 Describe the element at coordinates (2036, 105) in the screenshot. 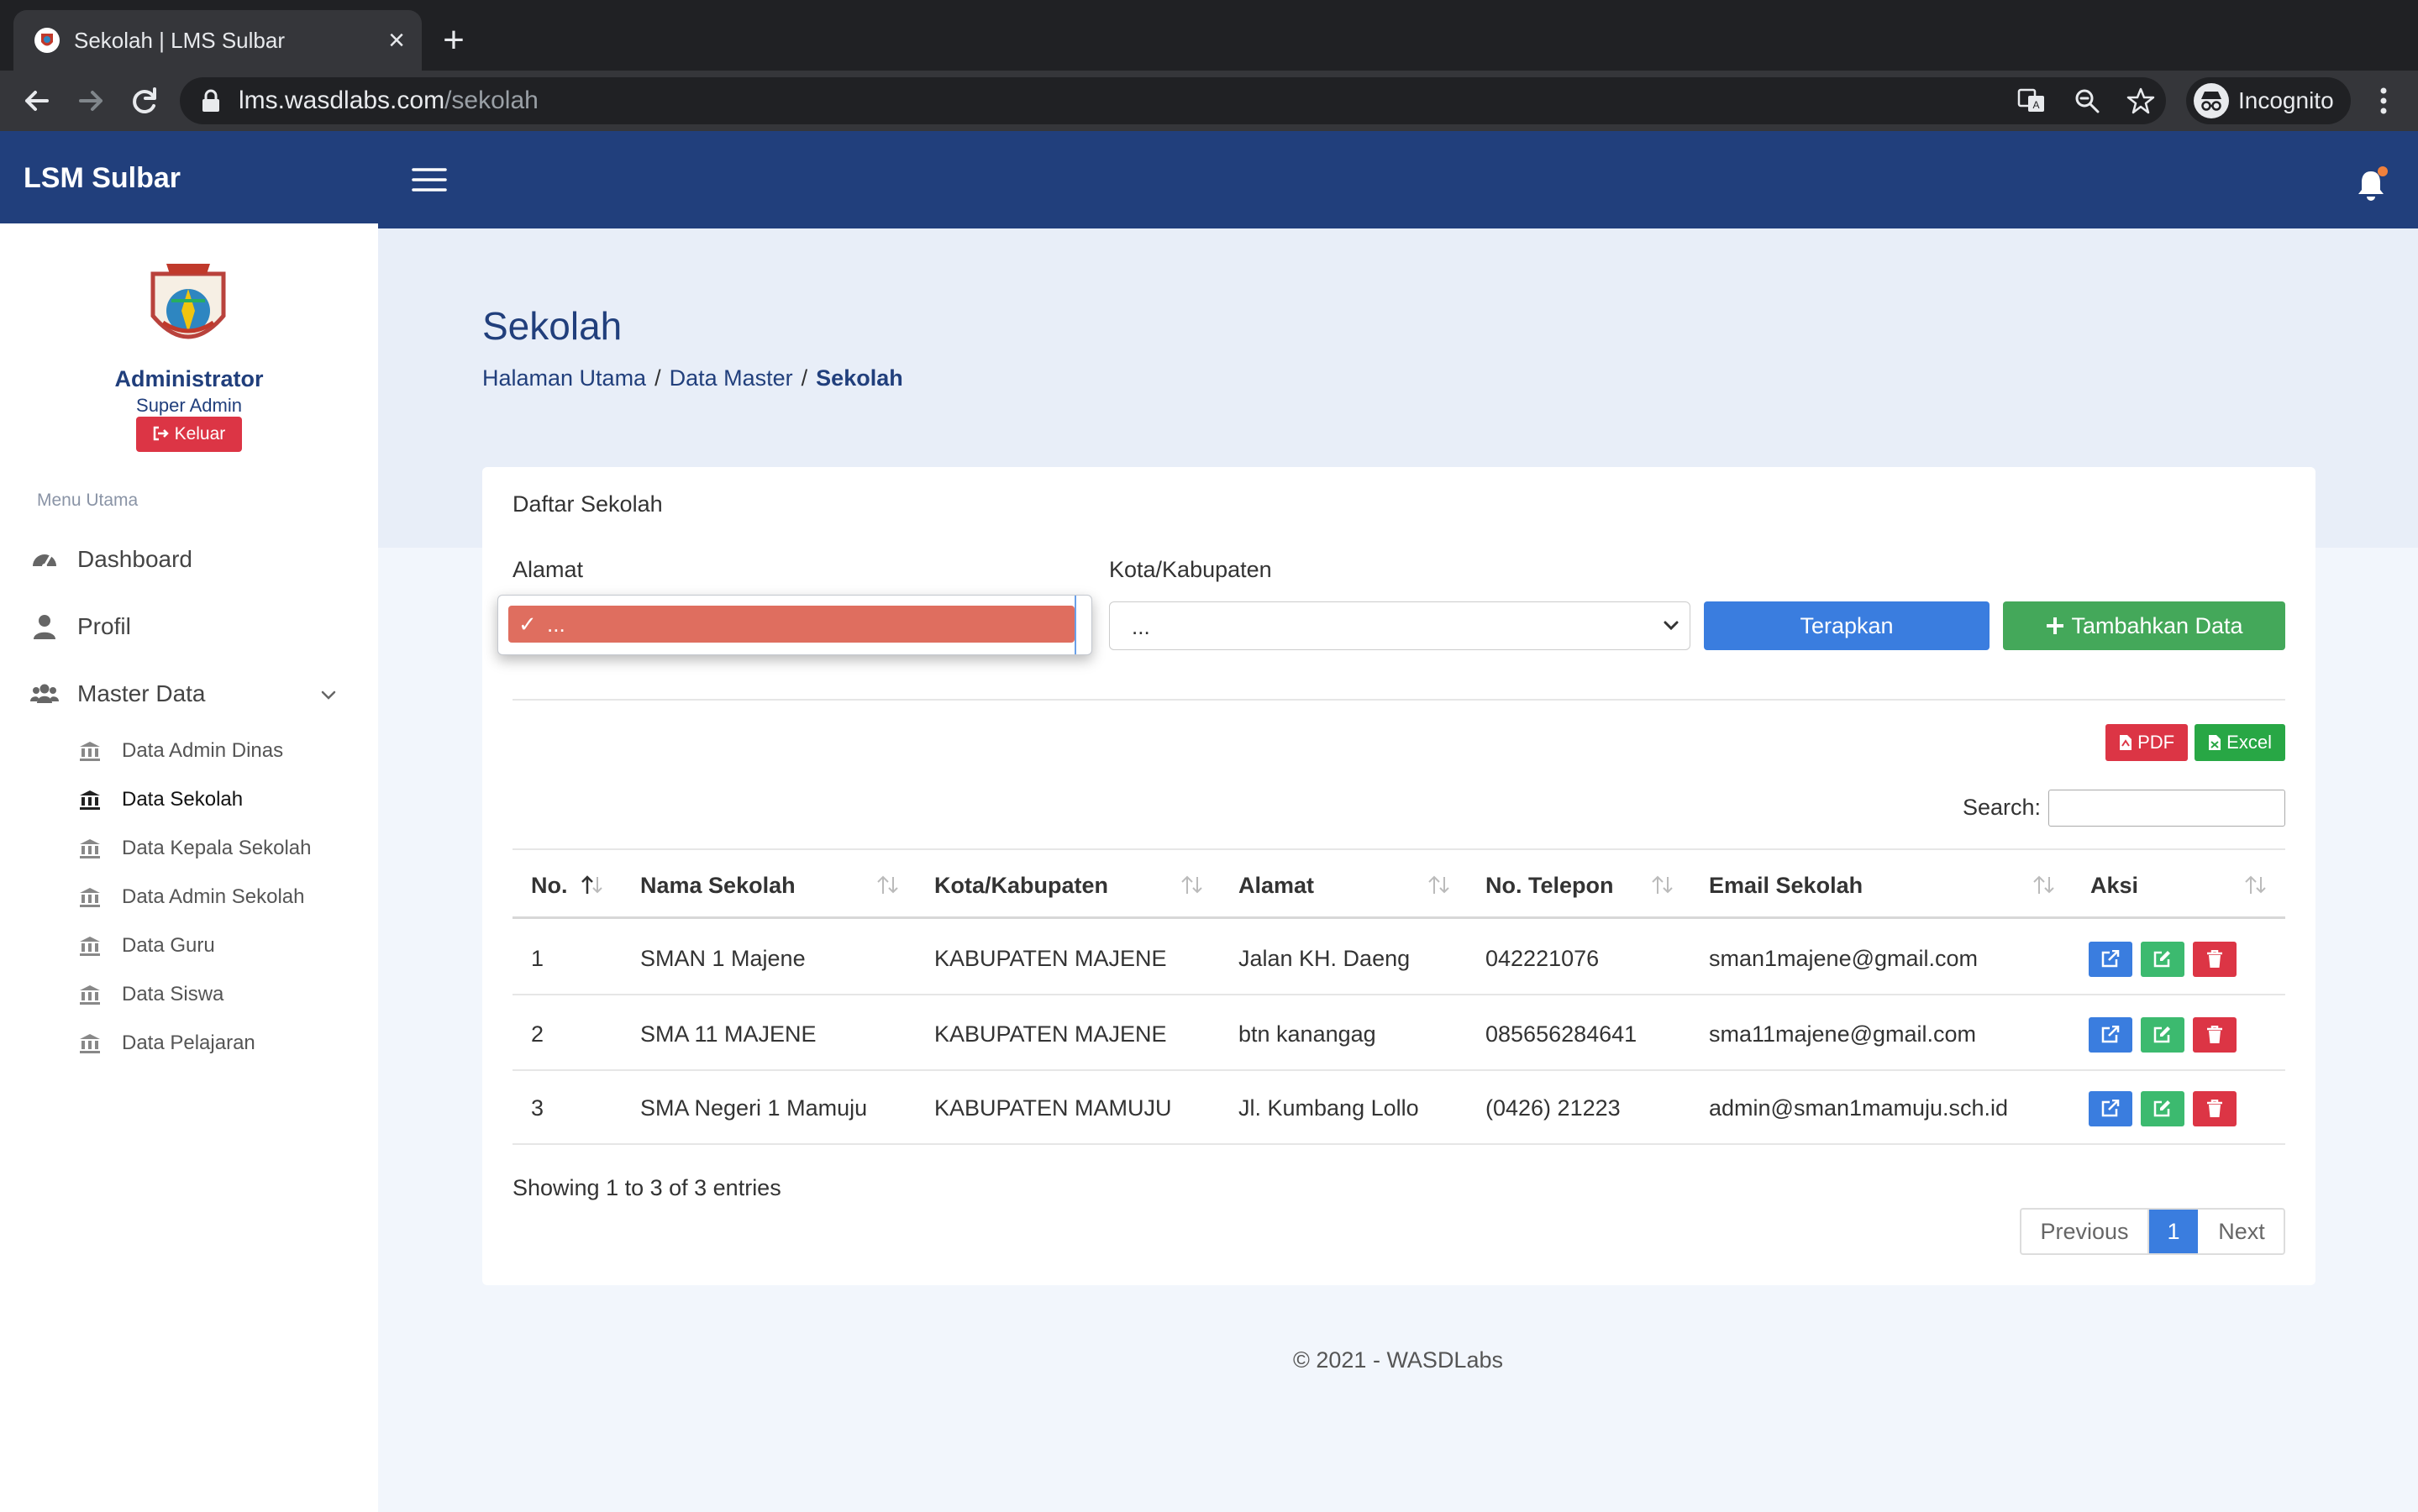

I see `svg-text: A` at that location.